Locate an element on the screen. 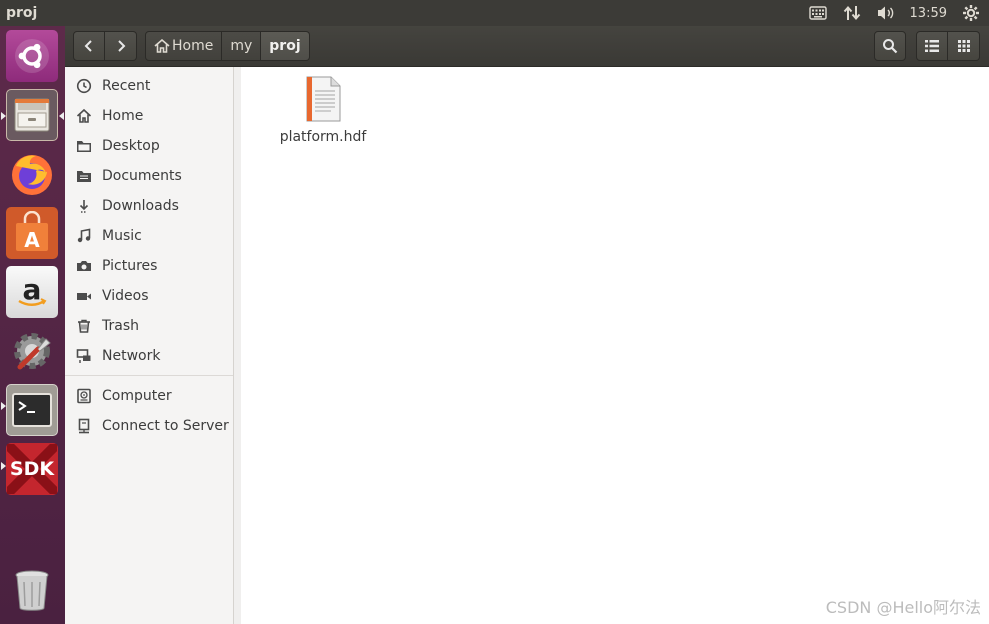 The image size is (989, 624). sidebar-item-desktop: Desktop is located at coordinates (149, 146).